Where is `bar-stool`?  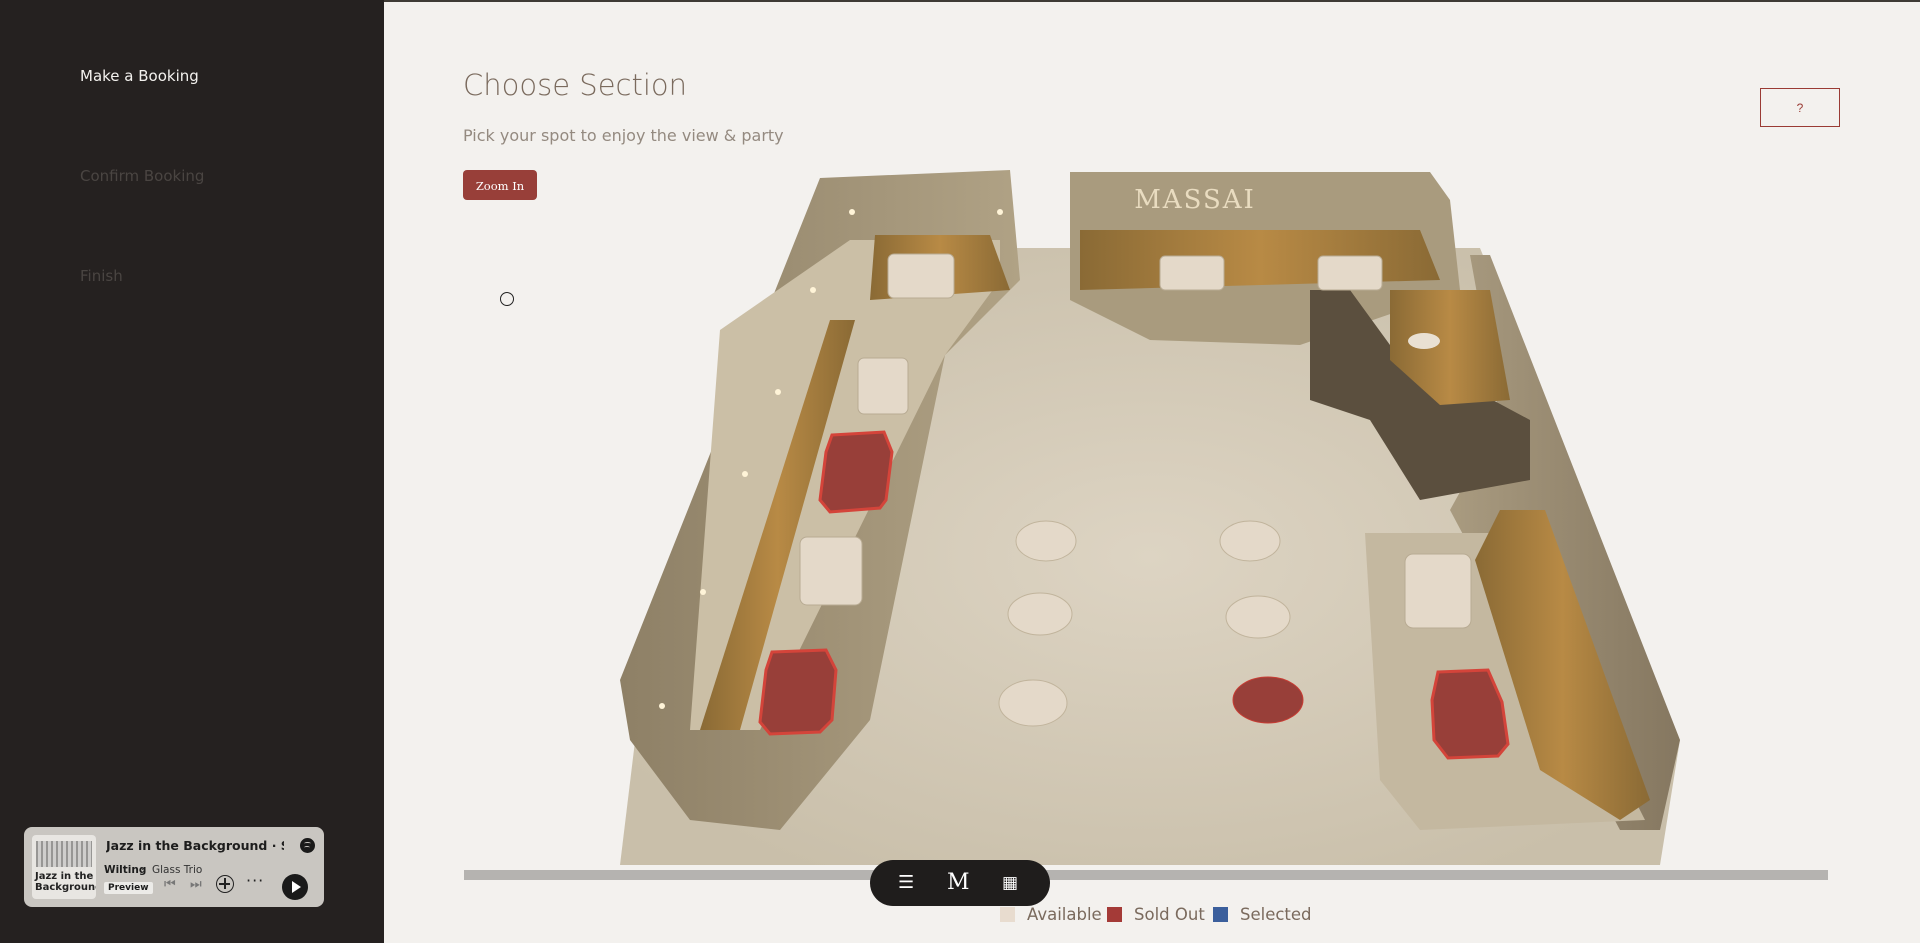
bar-stool is located at coordinates (1424, 341).